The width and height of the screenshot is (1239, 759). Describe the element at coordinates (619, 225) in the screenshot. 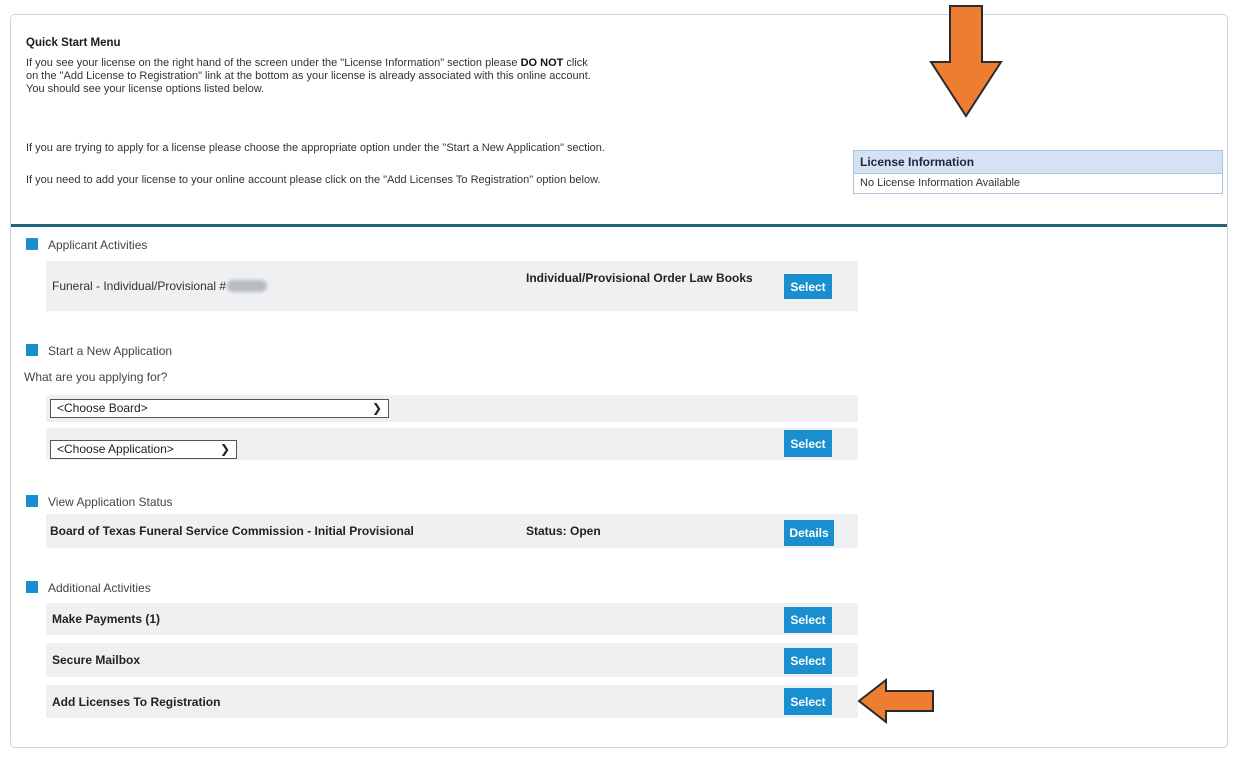

I see `section-divider` at that location.